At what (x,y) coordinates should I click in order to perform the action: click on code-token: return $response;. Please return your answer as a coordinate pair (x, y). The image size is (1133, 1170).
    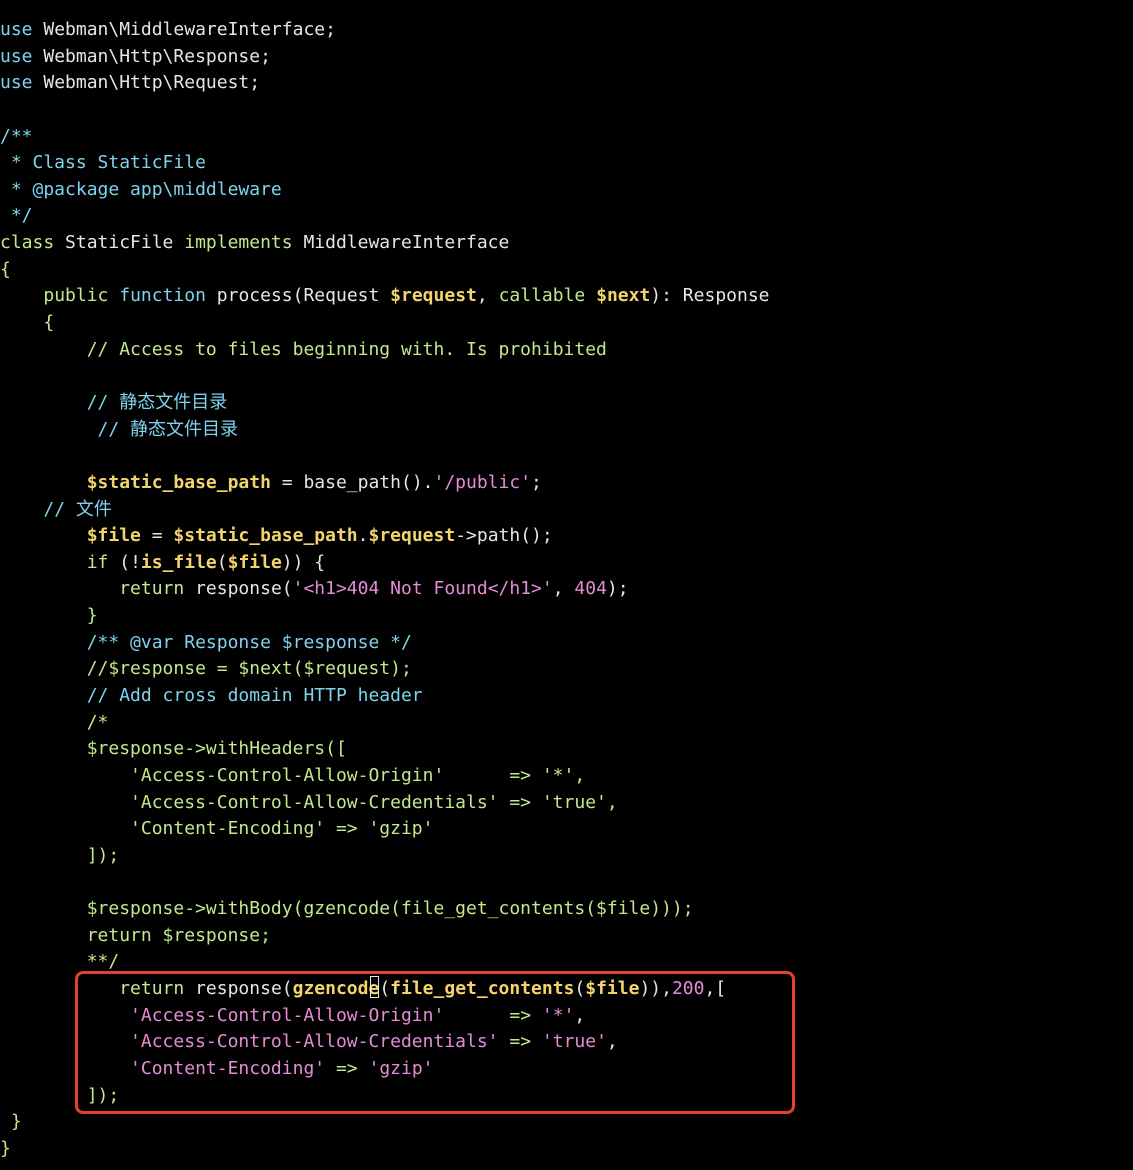
    Looking at the image, I should click on (178, 935).